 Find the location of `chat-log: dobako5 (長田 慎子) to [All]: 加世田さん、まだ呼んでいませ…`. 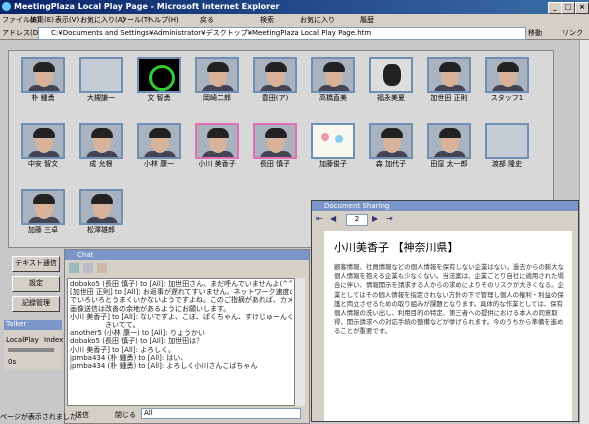

chat-log: dobako5 (長田 慎子) to [All]: 加世田さん、まだ呼んでいませ… is located at coordinates (181, 342).